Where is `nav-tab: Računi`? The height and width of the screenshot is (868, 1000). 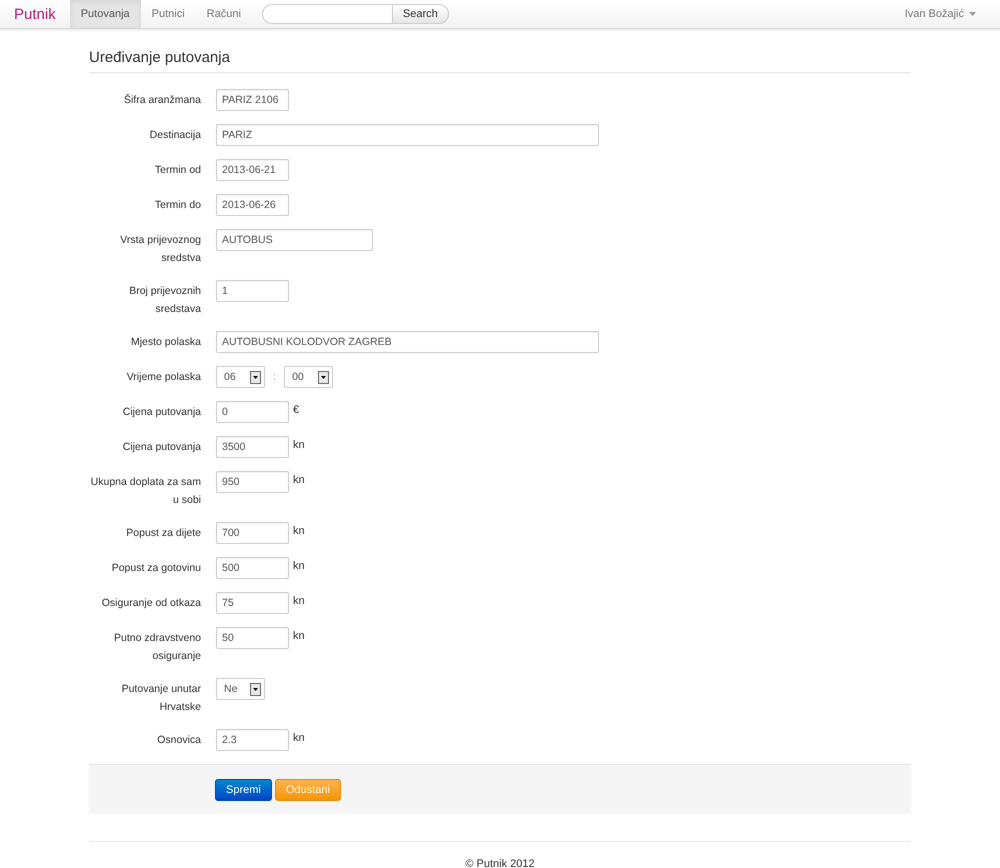
nav-tab: Računi is located at coordinates (224, 14).